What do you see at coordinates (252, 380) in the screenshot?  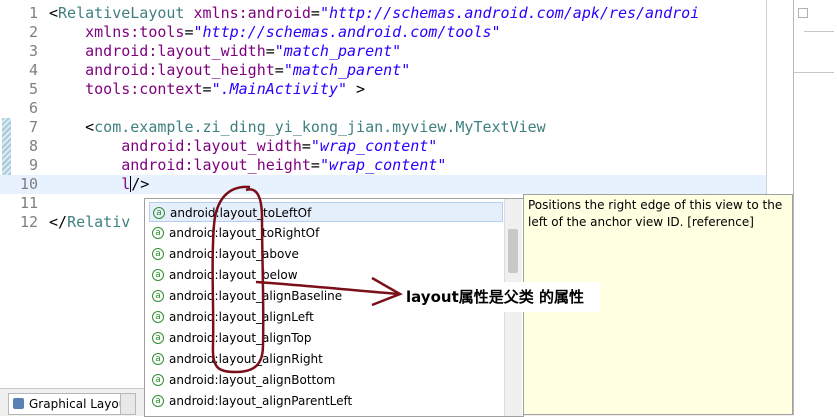 I see `autocomplete-item-label: android:layout_alignBottom` at bounding box center [252, 380].